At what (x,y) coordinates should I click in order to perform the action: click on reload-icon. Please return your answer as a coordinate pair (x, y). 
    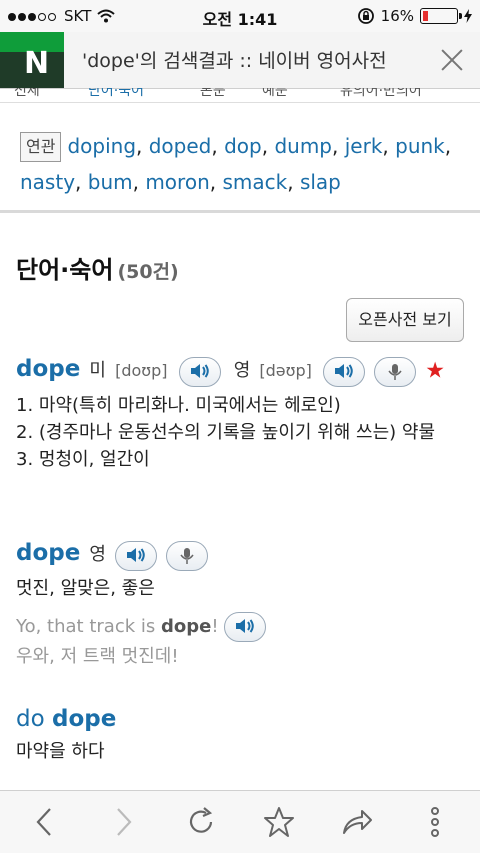
    Looking at the image, I should click on (201, 822).